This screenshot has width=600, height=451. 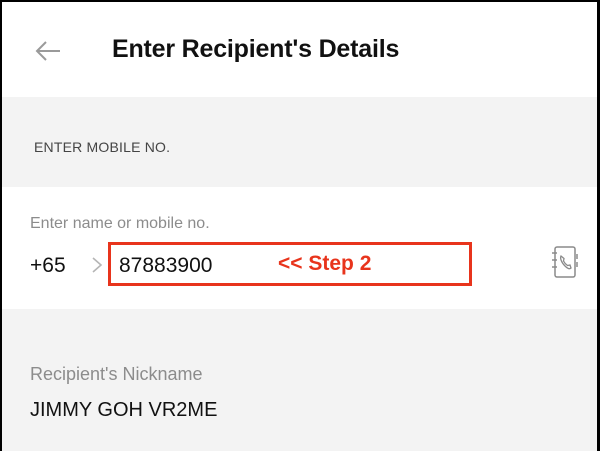 What do you see at coordinates (120, 223) in the screenshot?
I see `mobile-input-placeholder: Enter name or mobile no.` at bounding box center [120, 223].